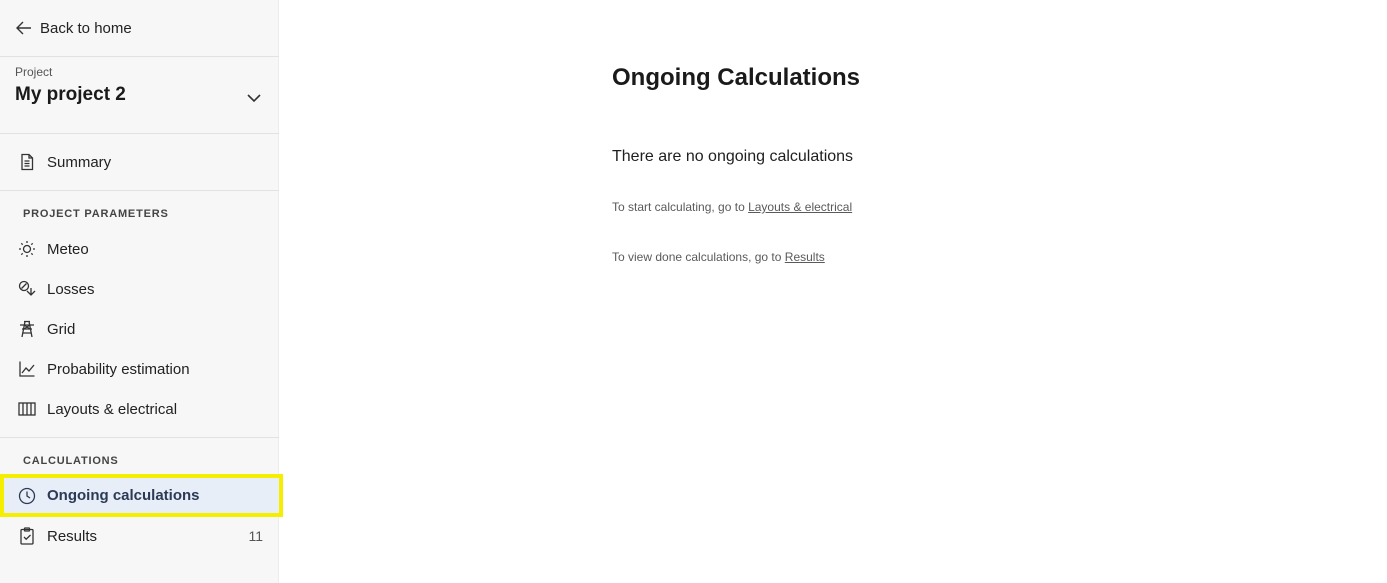 This screenshot has width=1387, height=583. What do you see at coordinates (139, 162) in the screenshot?
I see `sidebar-item-summary: Summary` at bounding box center [139, 162].